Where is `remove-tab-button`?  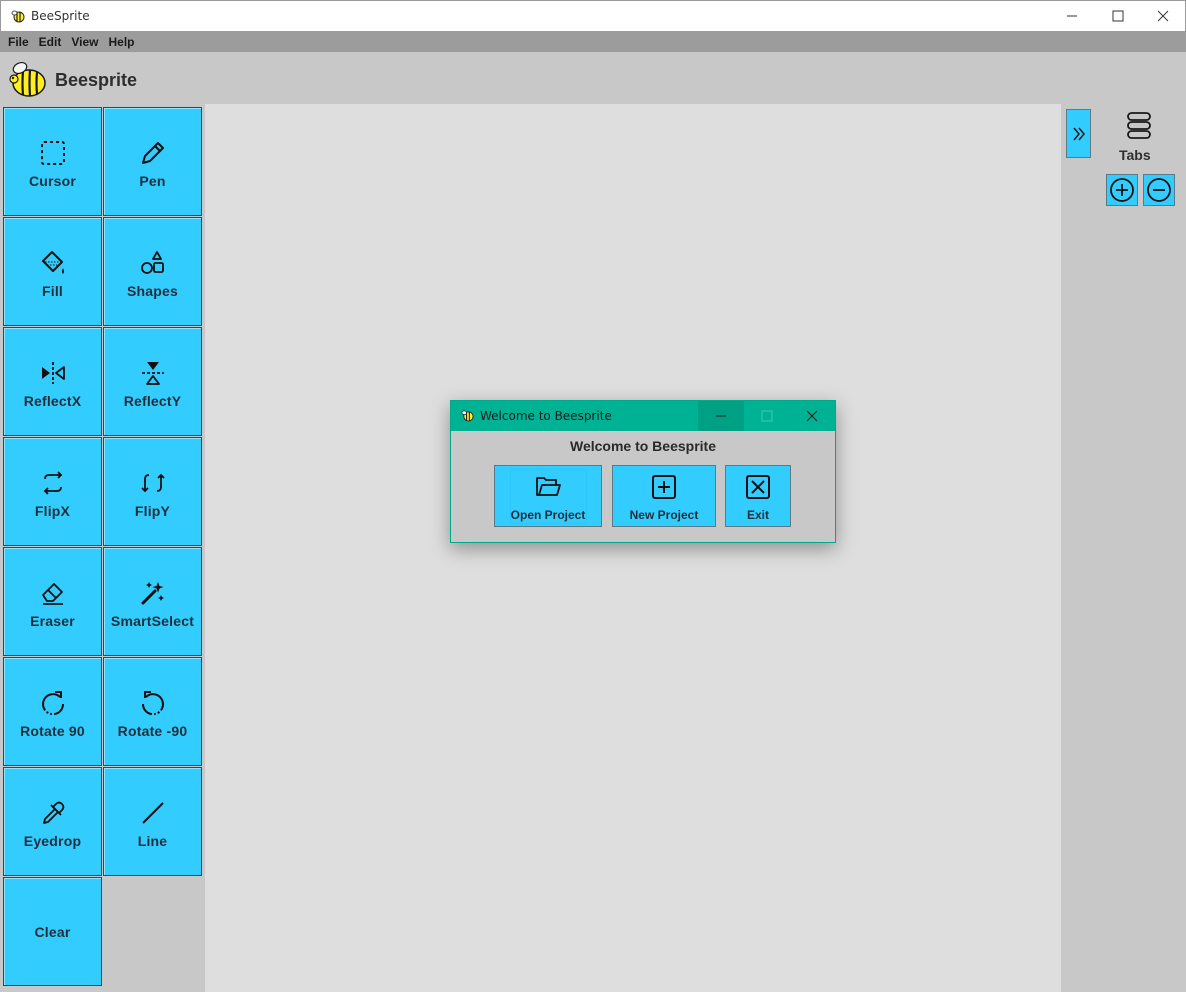 remove-tab-button is located at coordinates (1159, 190).